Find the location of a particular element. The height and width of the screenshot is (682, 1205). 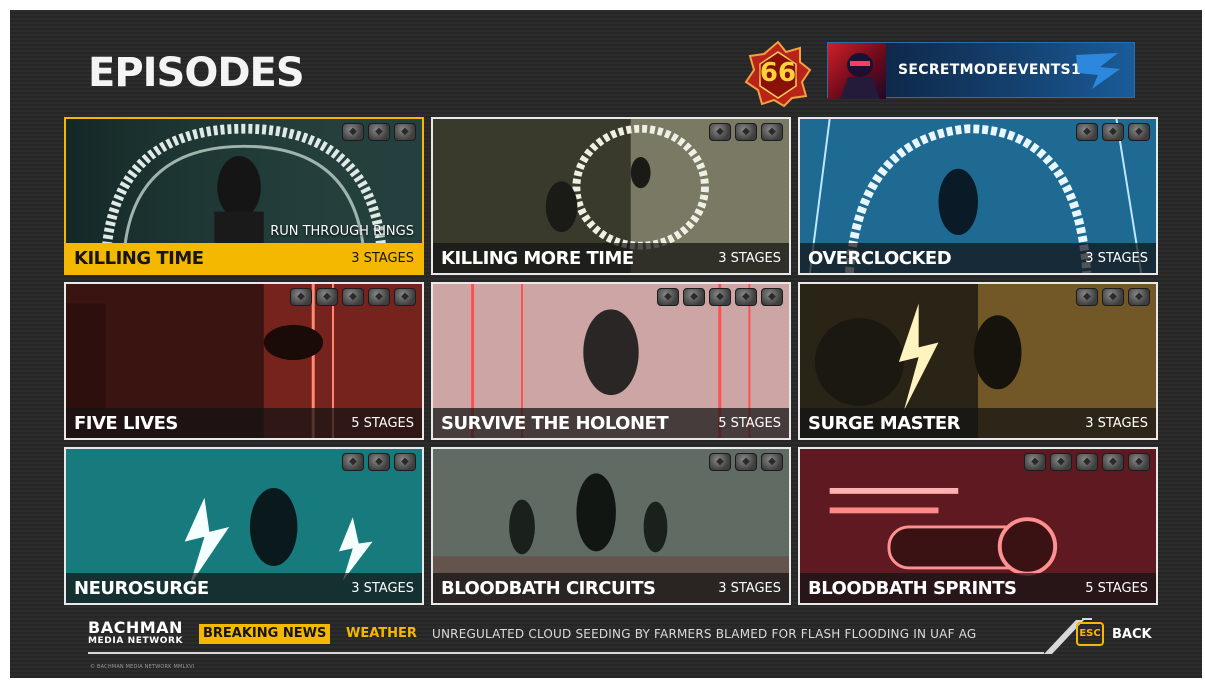

back-label: BACK is located at coordinates (1132, 634).